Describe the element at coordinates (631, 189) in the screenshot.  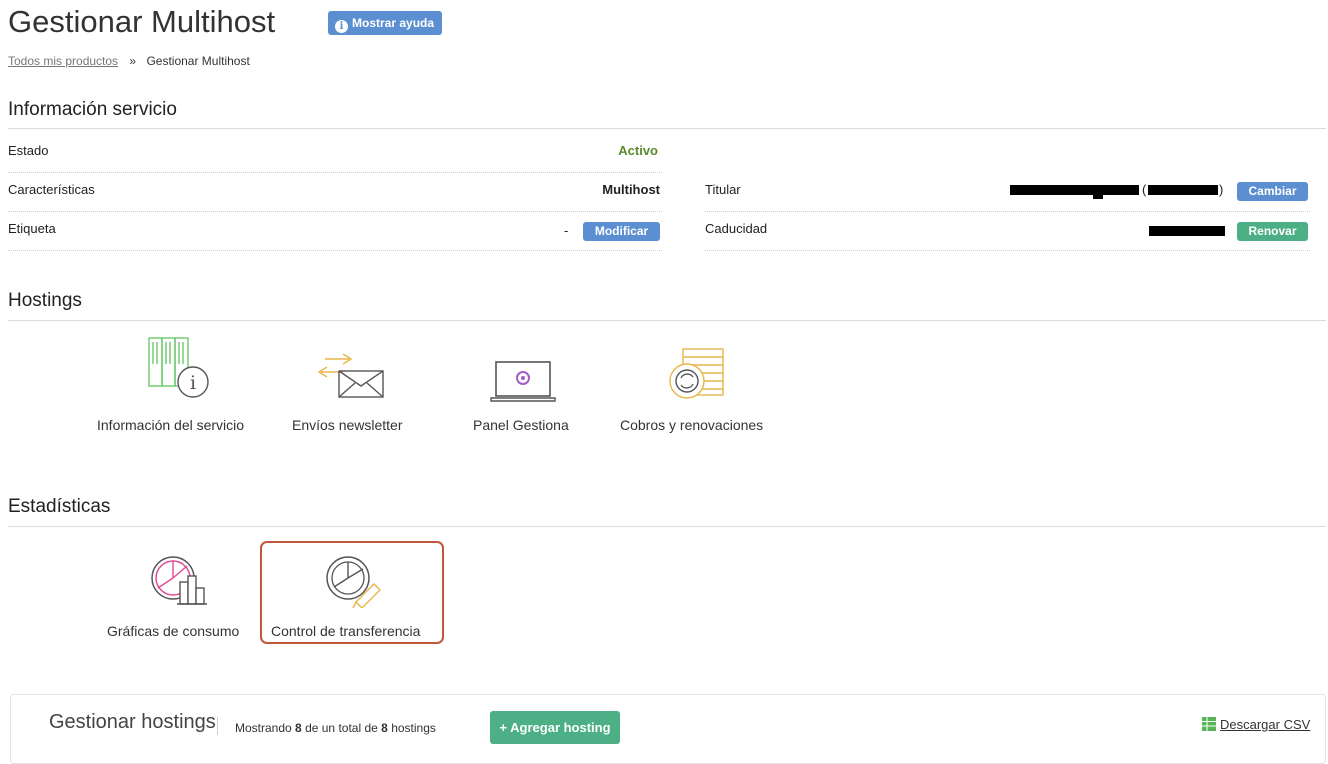
I see `caracteristicas-value: Multihost` at that location.